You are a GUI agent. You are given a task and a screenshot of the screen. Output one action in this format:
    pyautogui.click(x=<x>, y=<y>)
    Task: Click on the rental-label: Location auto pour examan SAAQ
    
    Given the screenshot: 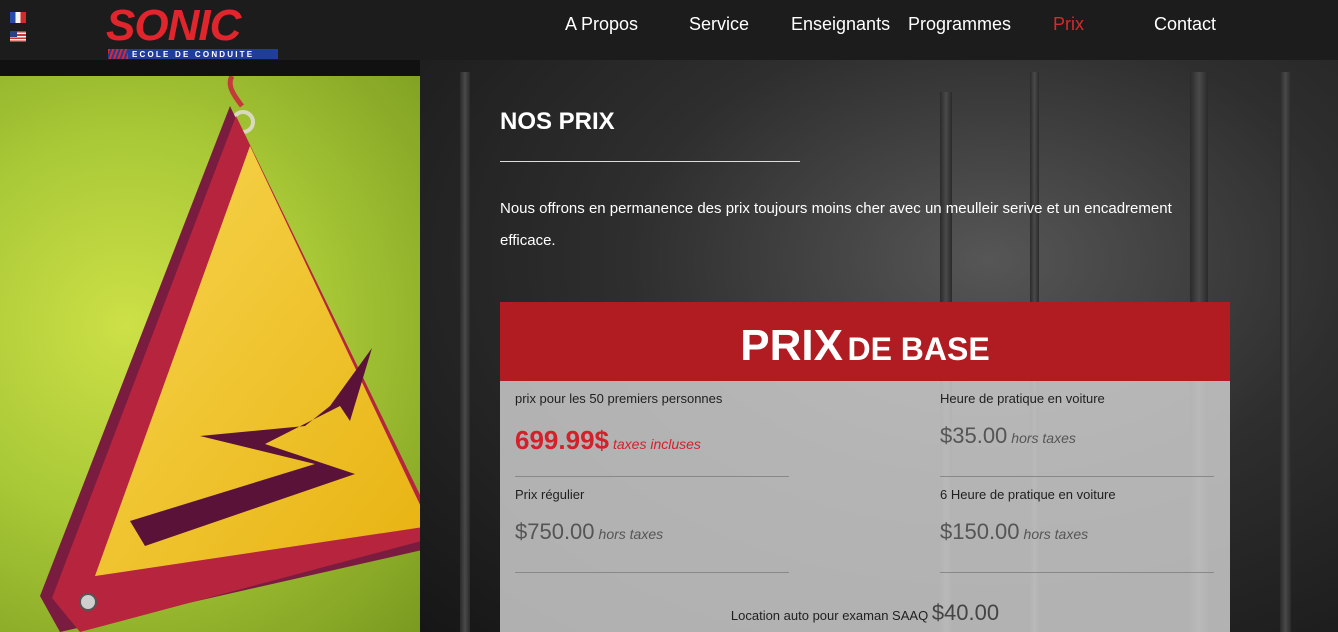 What is the action you would take?
    pyautogui.click(x=829, y=615)
    